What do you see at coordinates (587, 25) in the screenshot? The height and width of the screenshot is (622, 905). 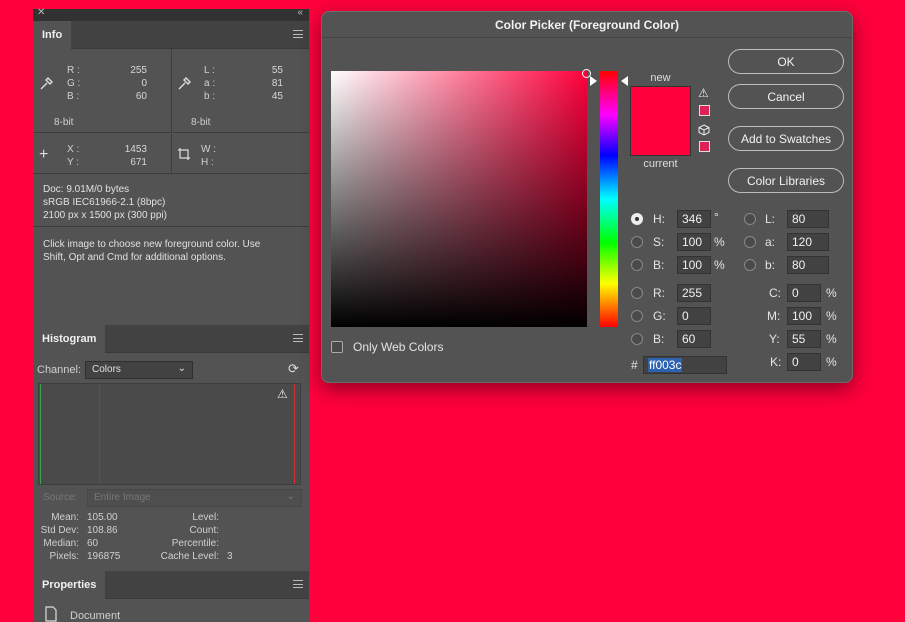 I see `dialog-title: Color Picker (Foreground Color)` at bounding box center [587, 25].